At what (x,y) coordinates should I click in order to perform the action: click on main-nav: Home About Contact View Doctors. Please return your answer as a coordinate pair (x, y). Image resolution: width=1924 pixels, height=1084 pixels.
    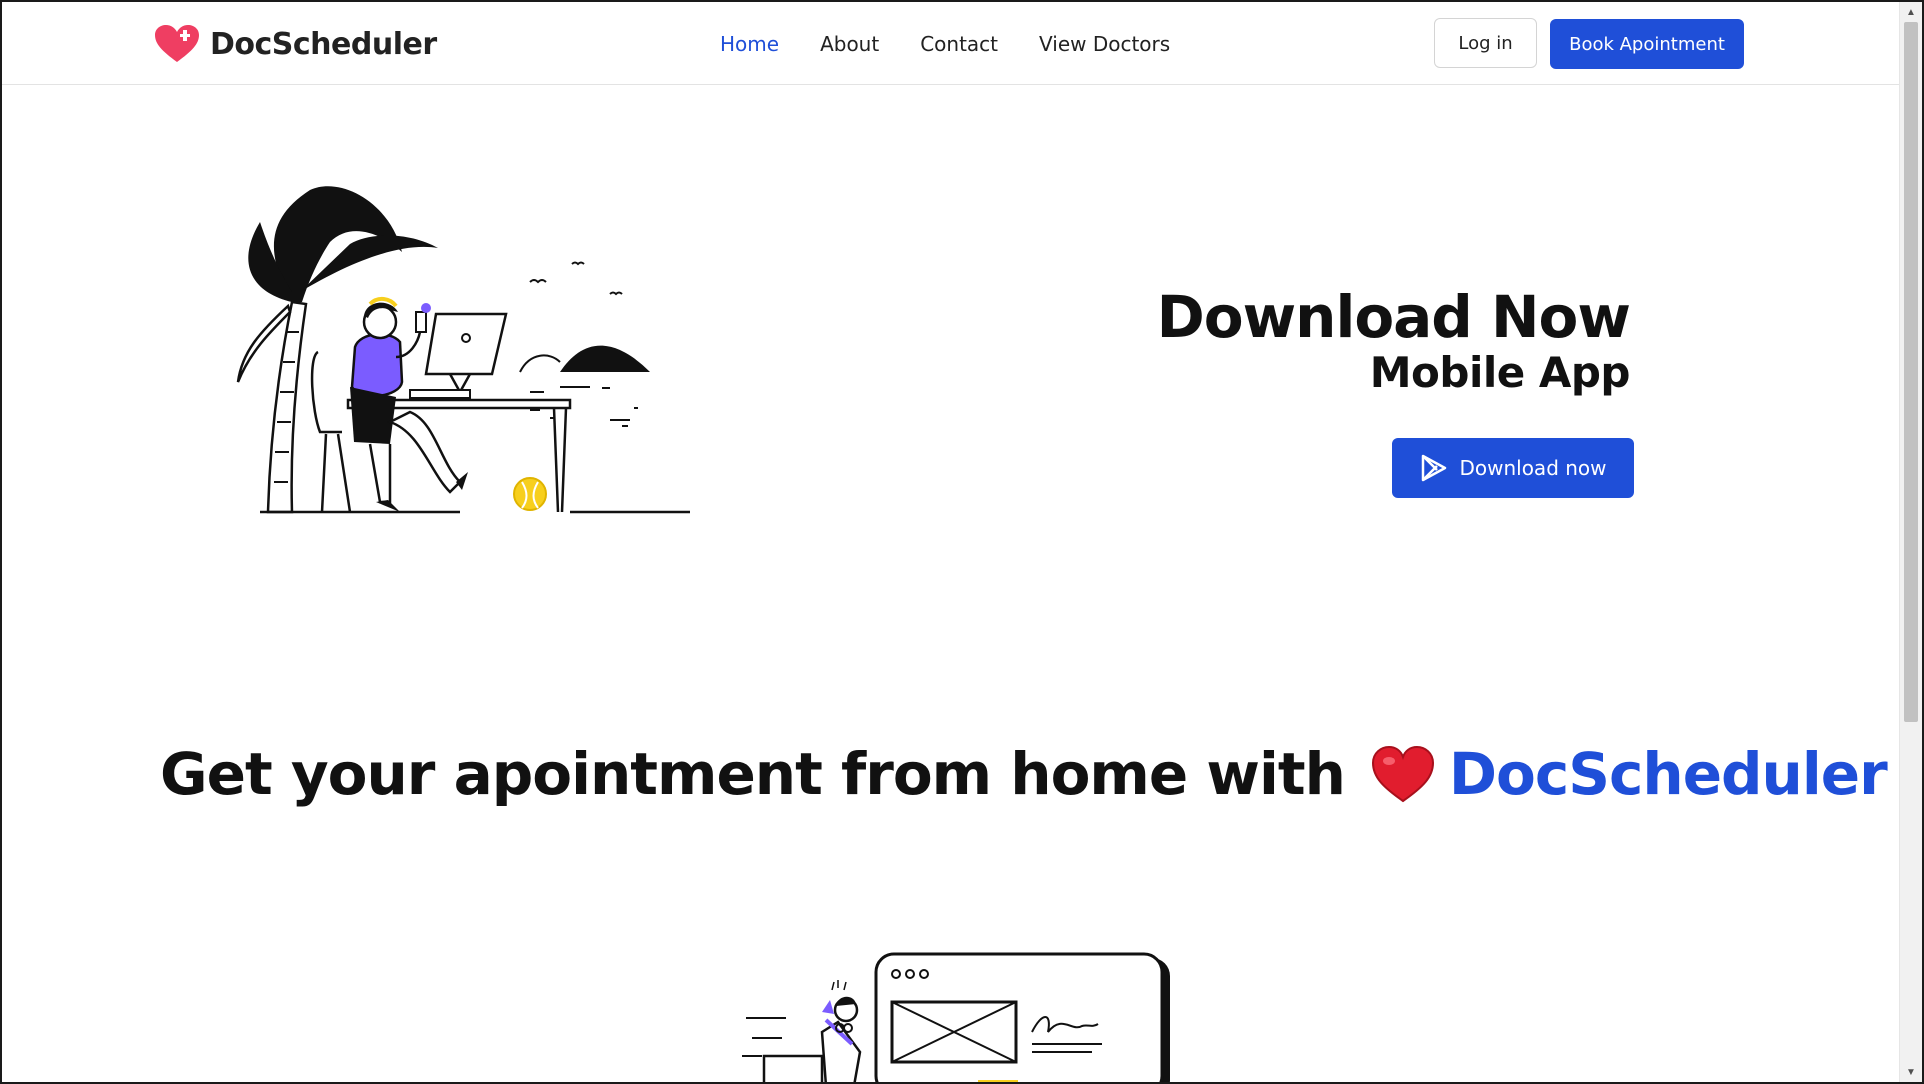
    Looking at the image, I should click on (965, 44).